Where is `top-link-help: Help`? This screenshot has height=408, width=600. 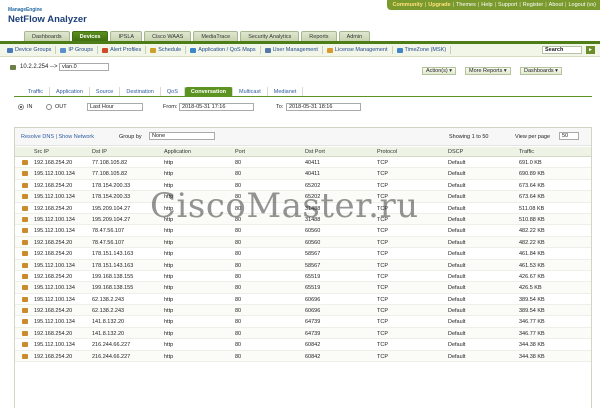 top-link-help: Help is located at coordinates (486, 5).